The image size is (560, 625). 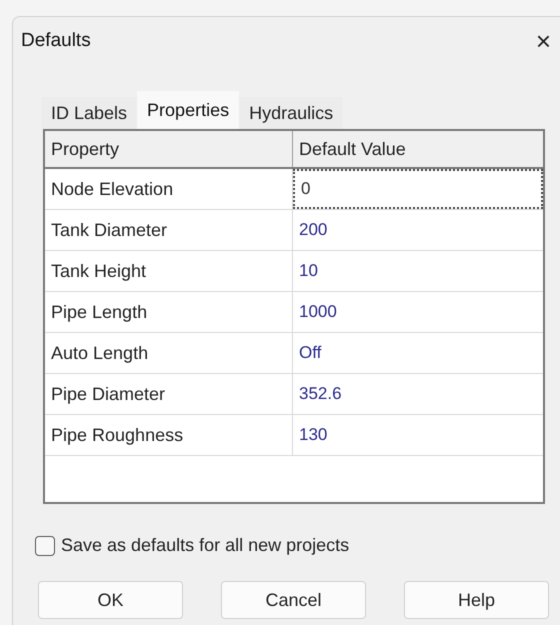 I want to click on property-value-cell: 200, so click(x=418, y=230).